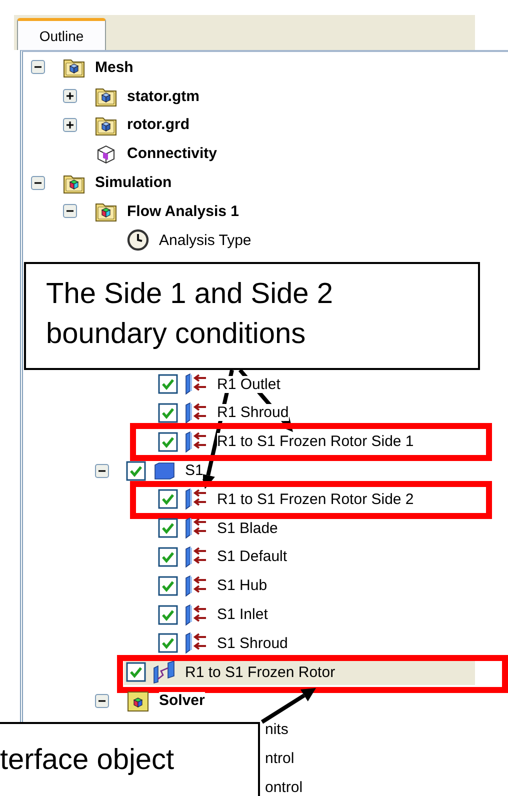 This screenshot has width=508, height=796. I want to click on selected-tree-item: R1 to S1 Frozen Rotor, so click(299, 672).